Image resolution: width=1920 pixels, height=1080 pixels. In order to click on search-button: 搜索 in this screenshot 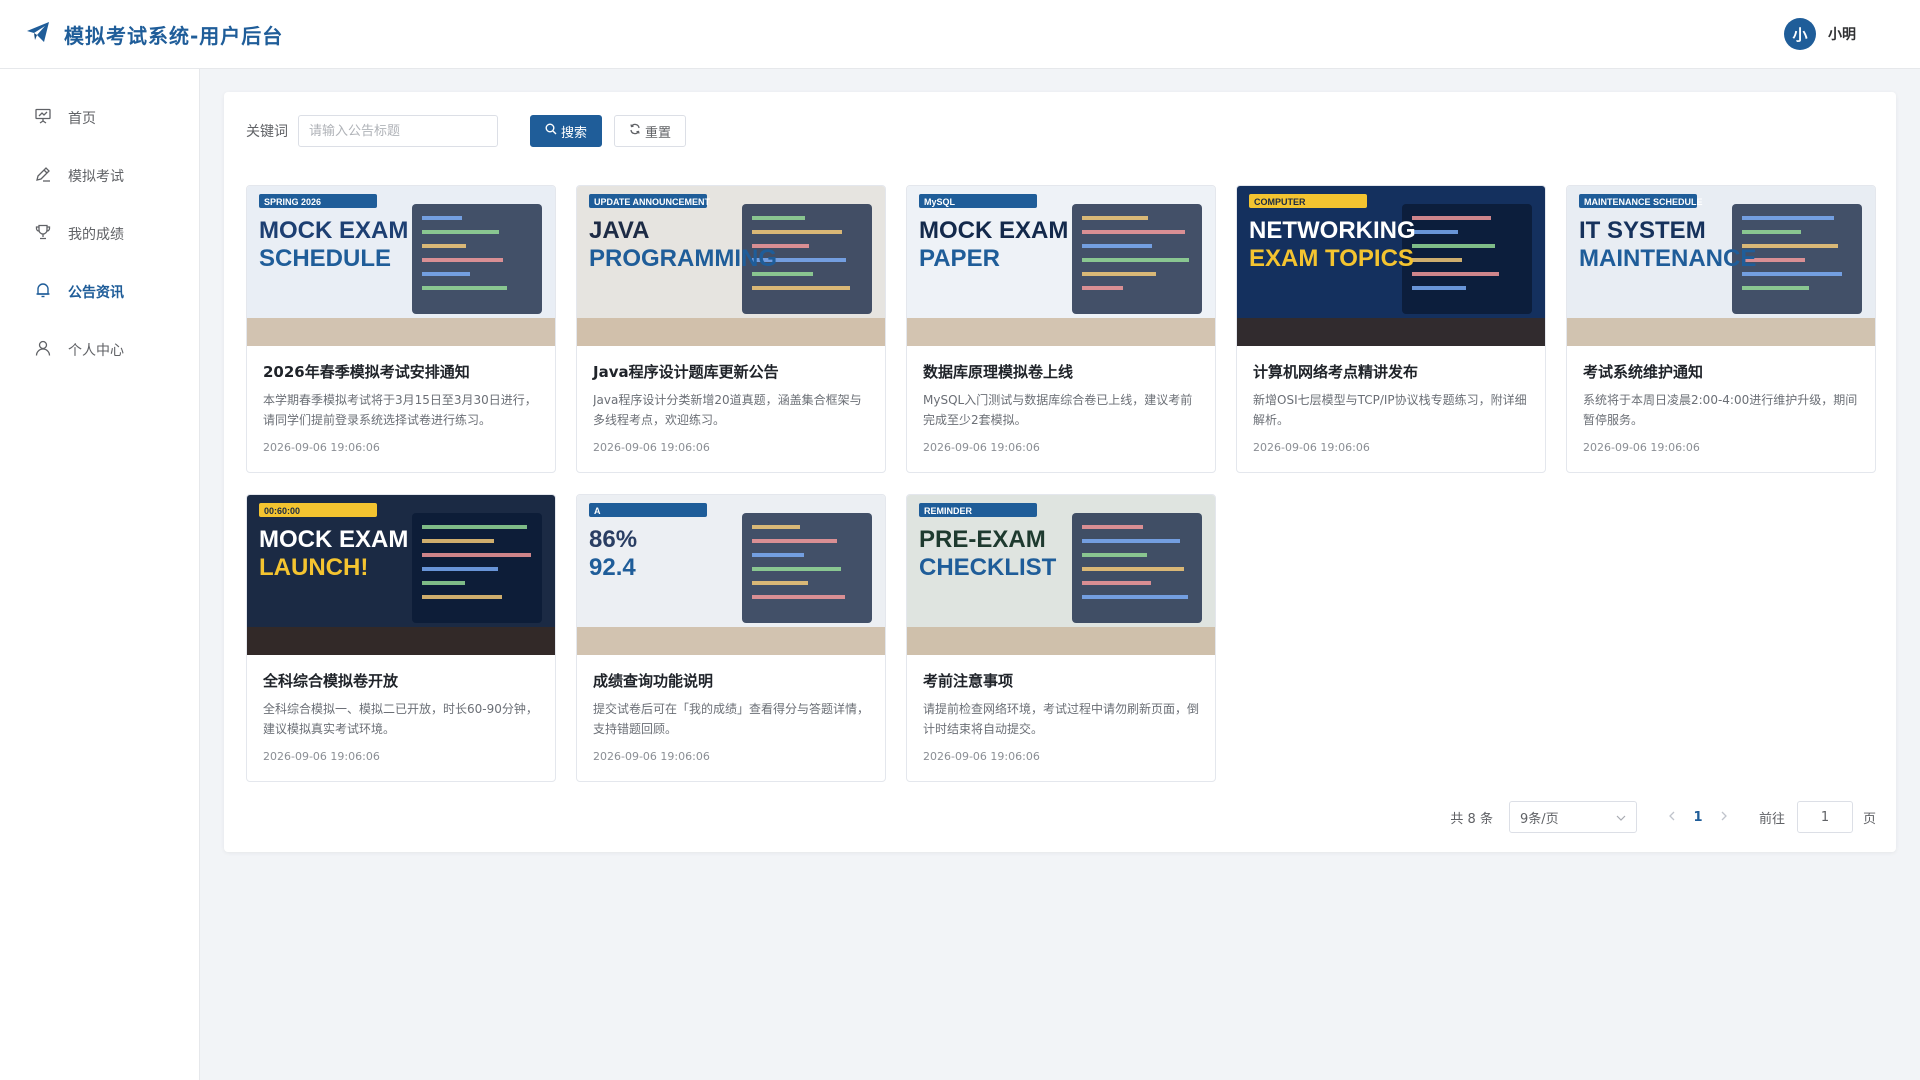, I will do `click(566, 131)`.